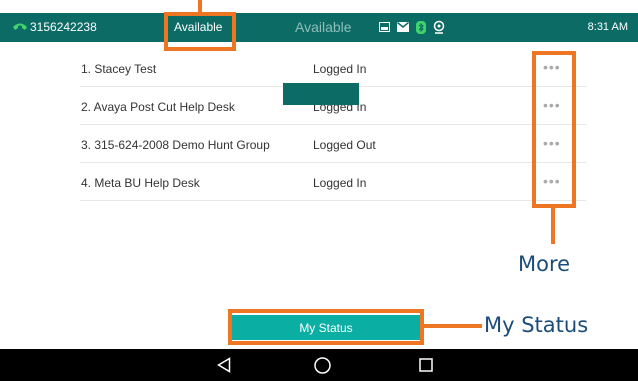 This screenshot has width=638, height=381. I want to click on home-icon, so click(322, 365).